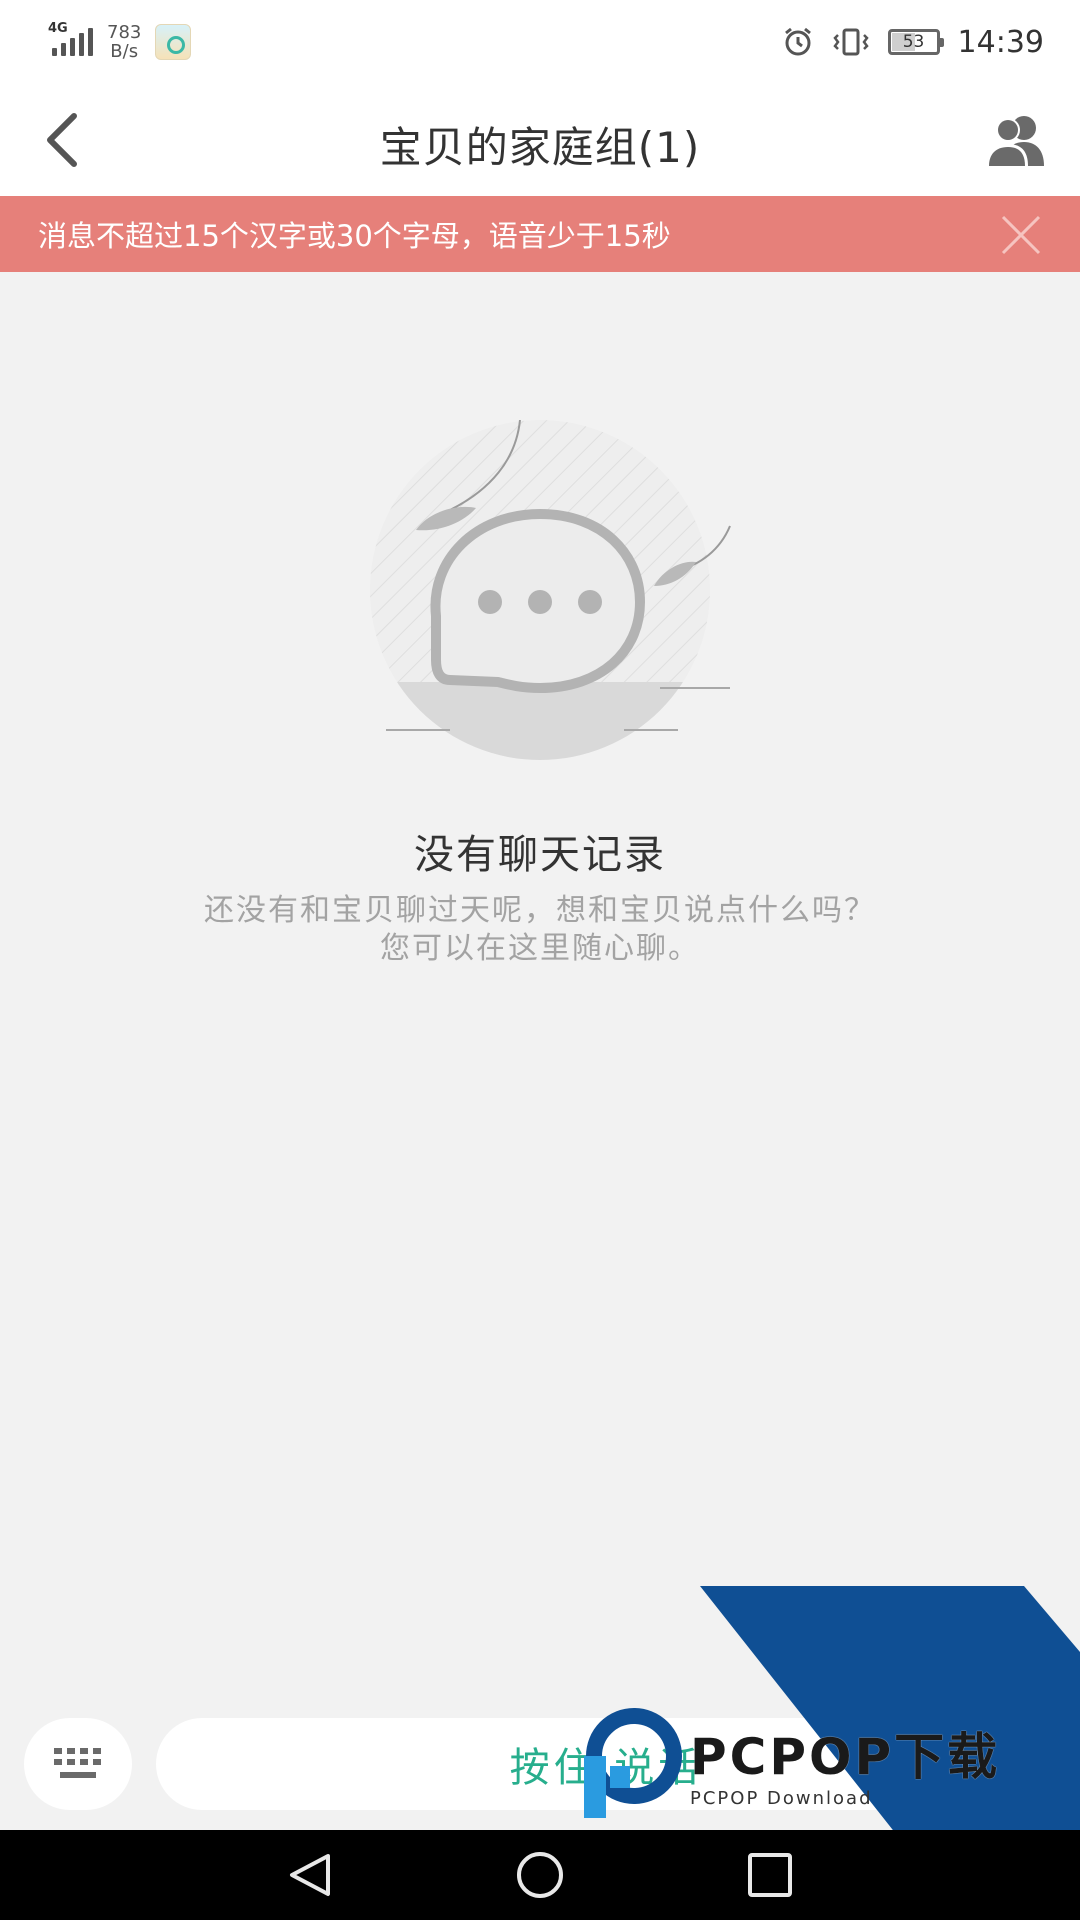 This screenshot has width=1080, height=1920. Describe the element at coordinates (540, 930) in the screenshot. I see `empty-state-description: 还没有和宝贝聊过天呢，想和宝贝说点什么吗？ 您可以在这里随心聊。` at that location.